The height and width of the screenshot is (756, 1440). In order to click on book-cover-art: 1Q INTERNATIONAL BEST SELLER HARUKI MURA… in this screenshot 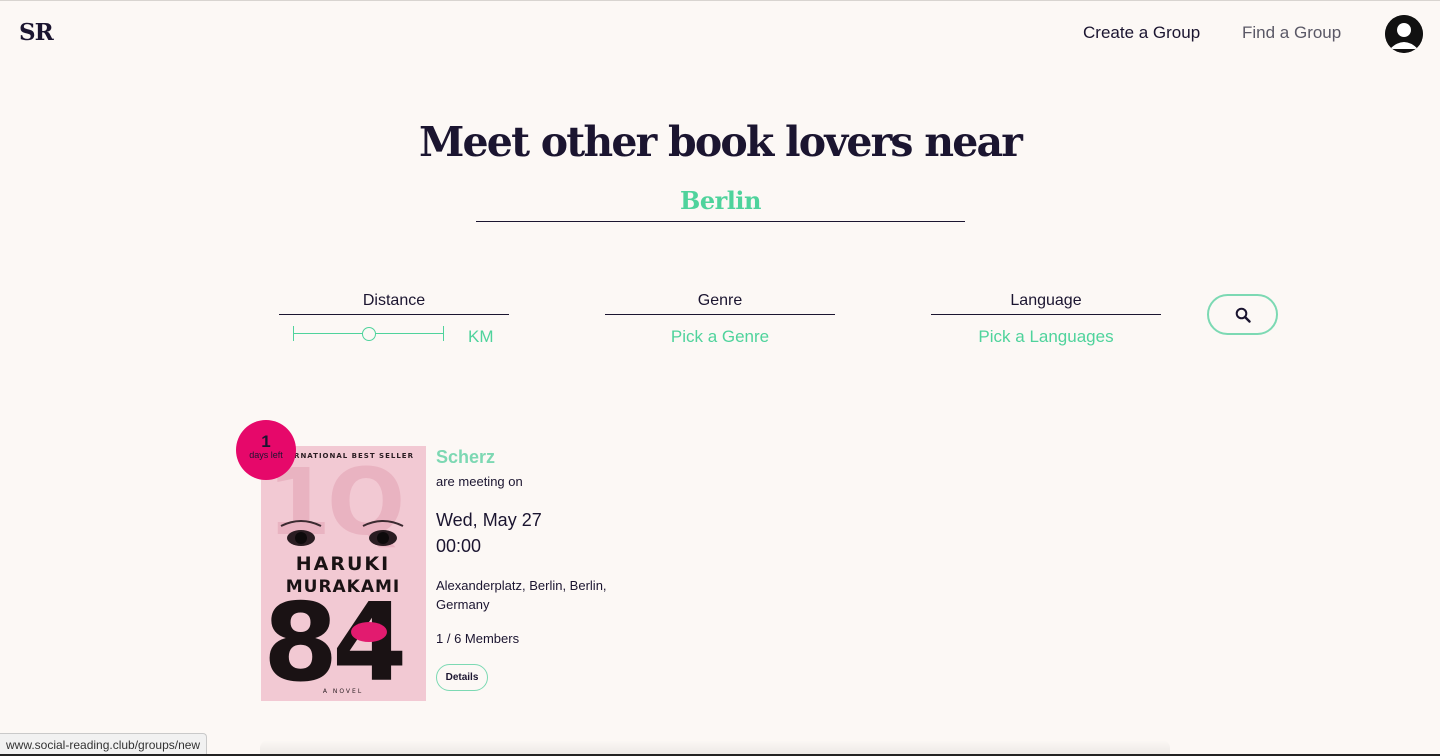, I will do `click(343, 573)`.